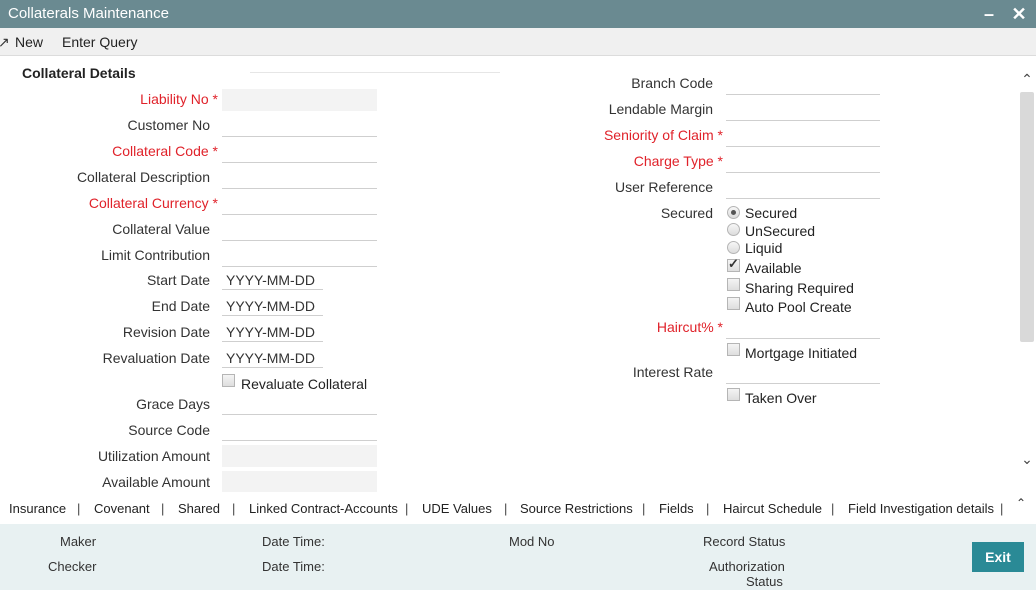 This screenshot has height=590, width=1036. What do you see at coordinates (299, 404) in the screenshot?
I see `grace-days-input` at bounding box center [299, 404].